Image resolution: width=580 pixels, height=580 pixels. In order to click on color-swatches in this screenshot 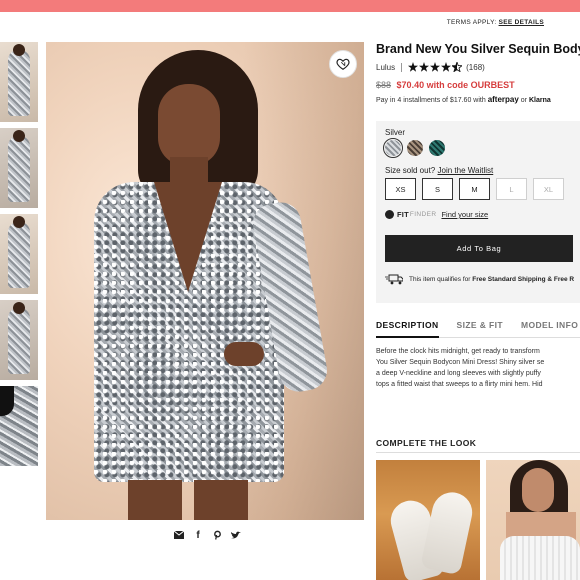, I will do `click(414, 148)`.